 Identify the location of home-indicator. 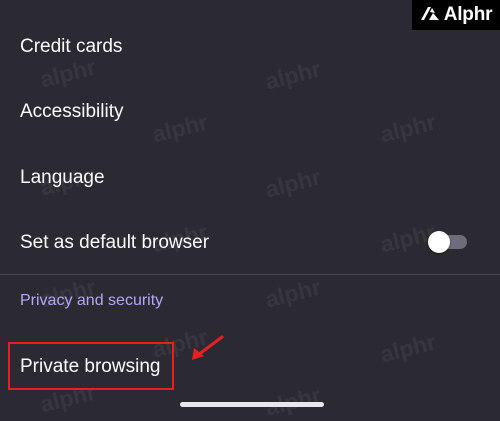
(252, 404).